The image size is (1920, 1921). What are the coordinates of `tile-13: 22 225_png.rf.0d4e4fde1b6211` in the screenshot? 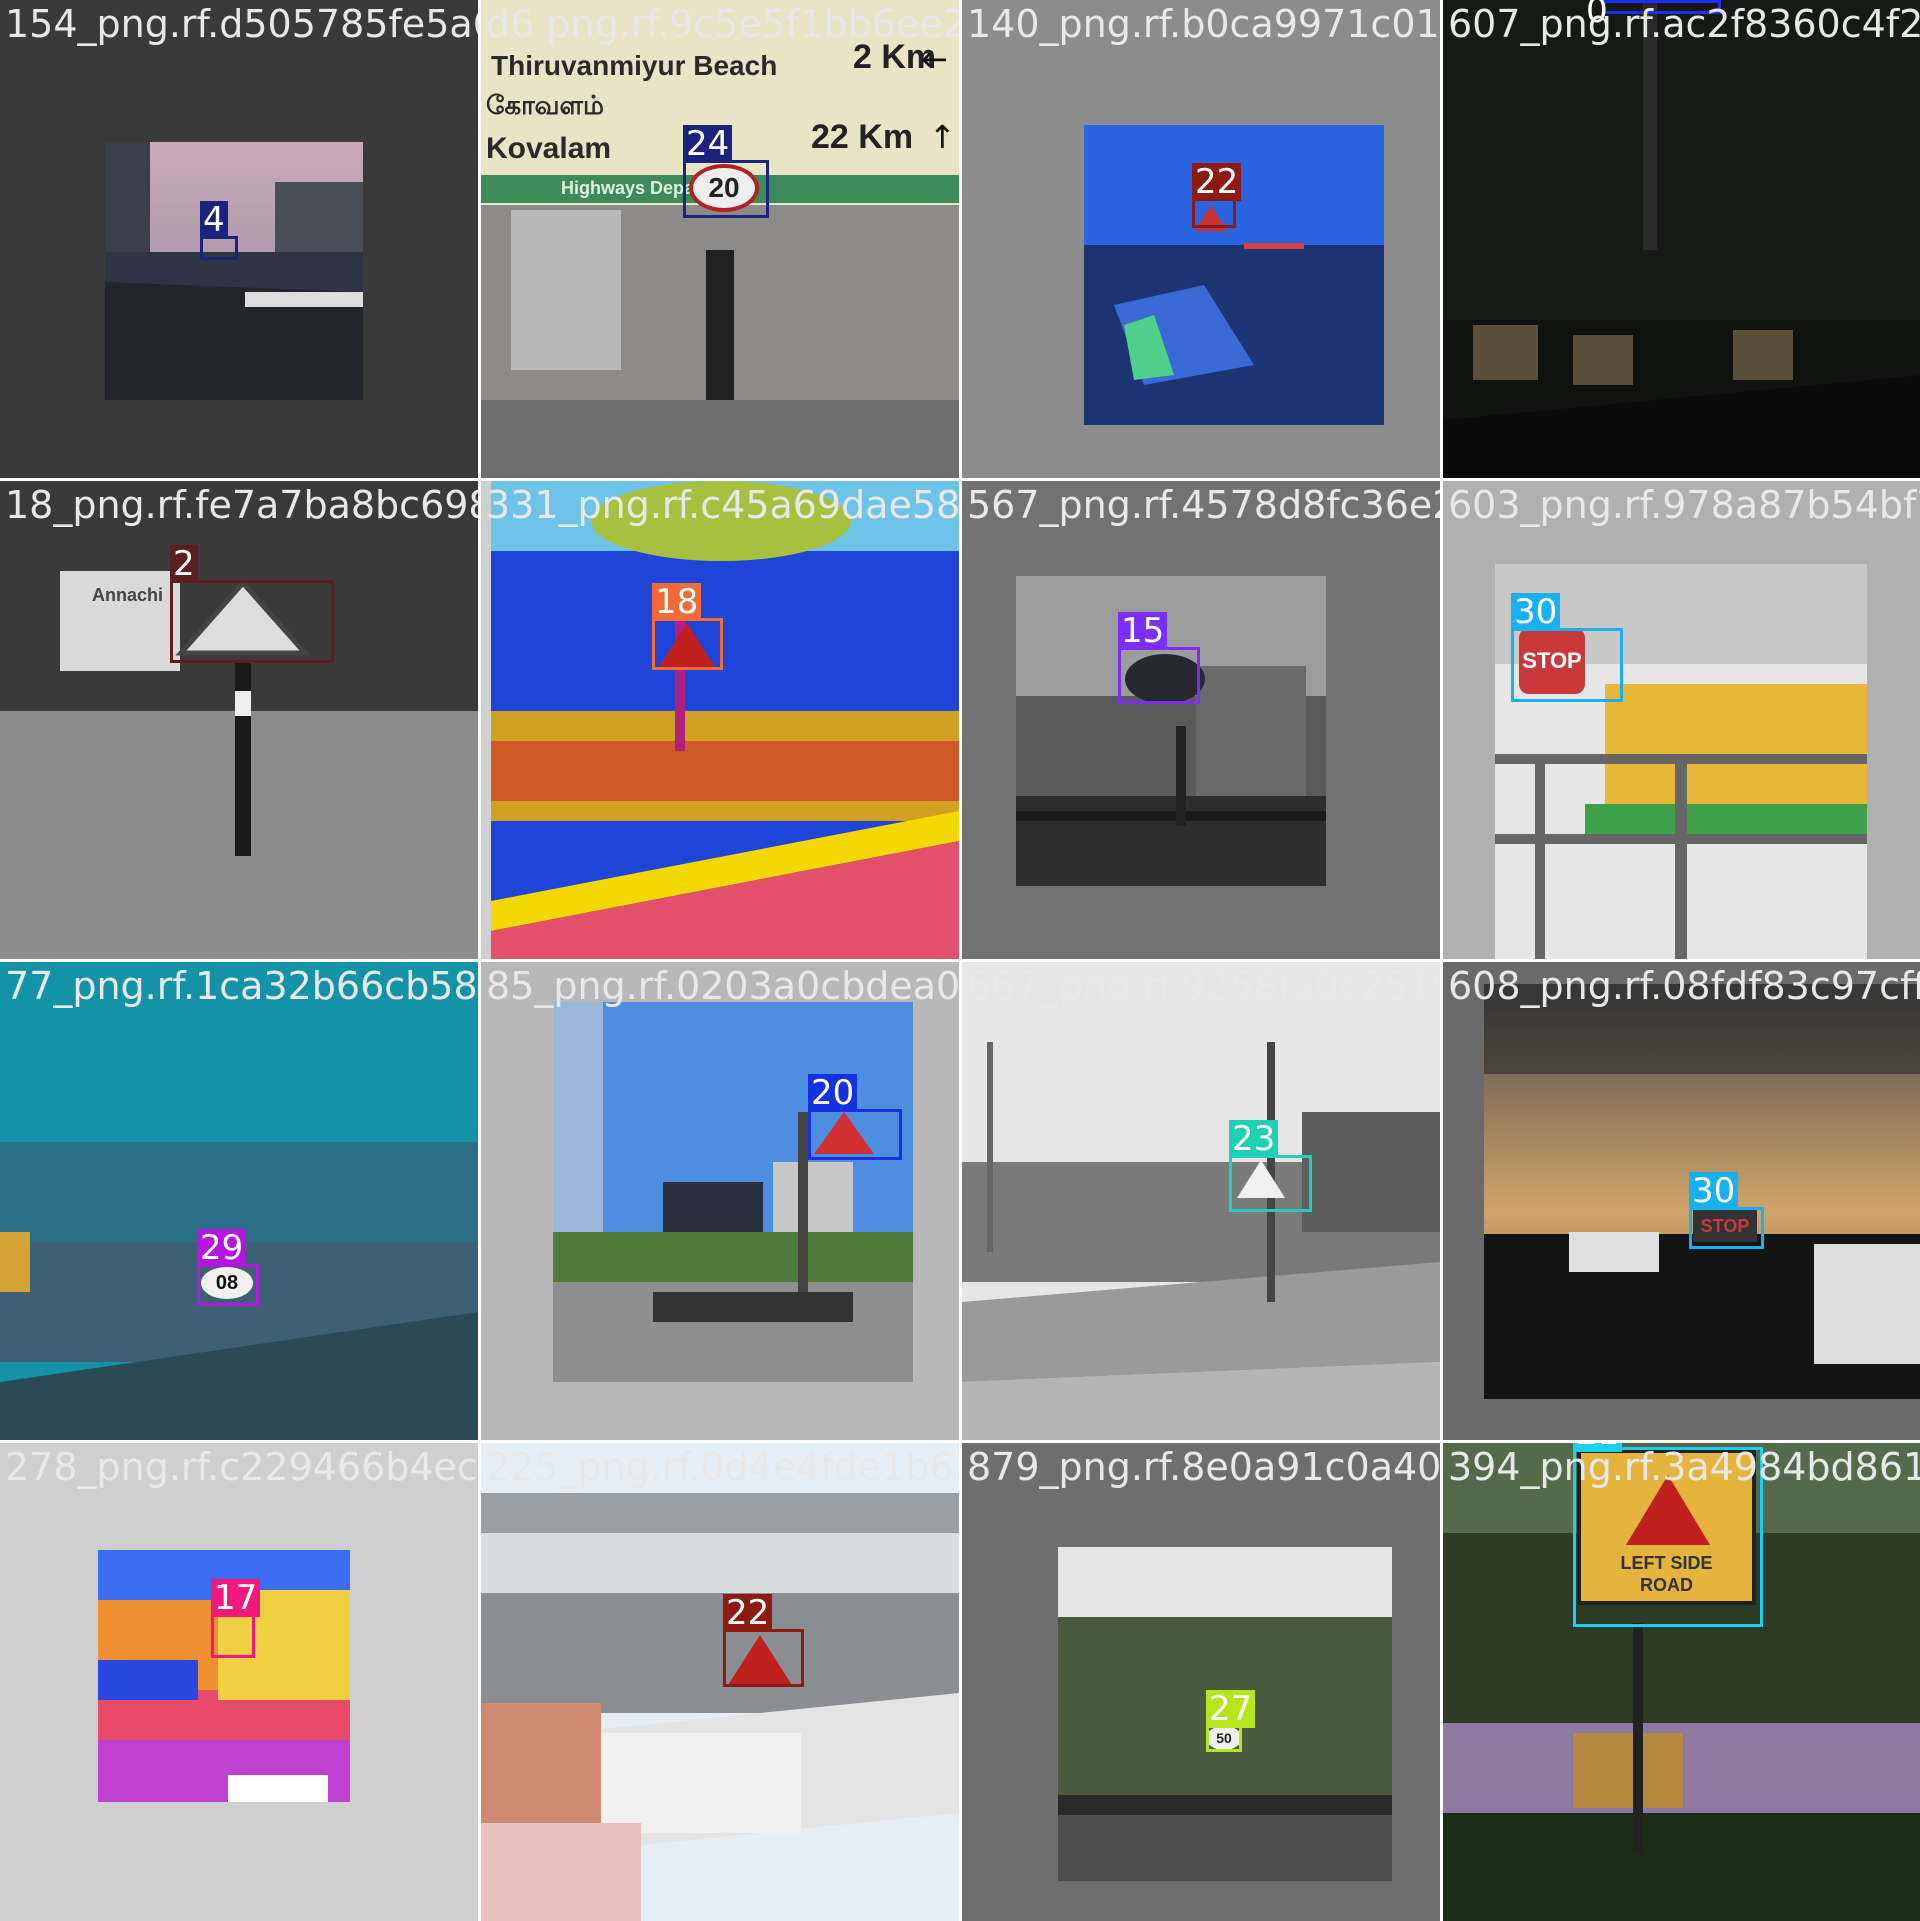 It's located at (720, 1682).